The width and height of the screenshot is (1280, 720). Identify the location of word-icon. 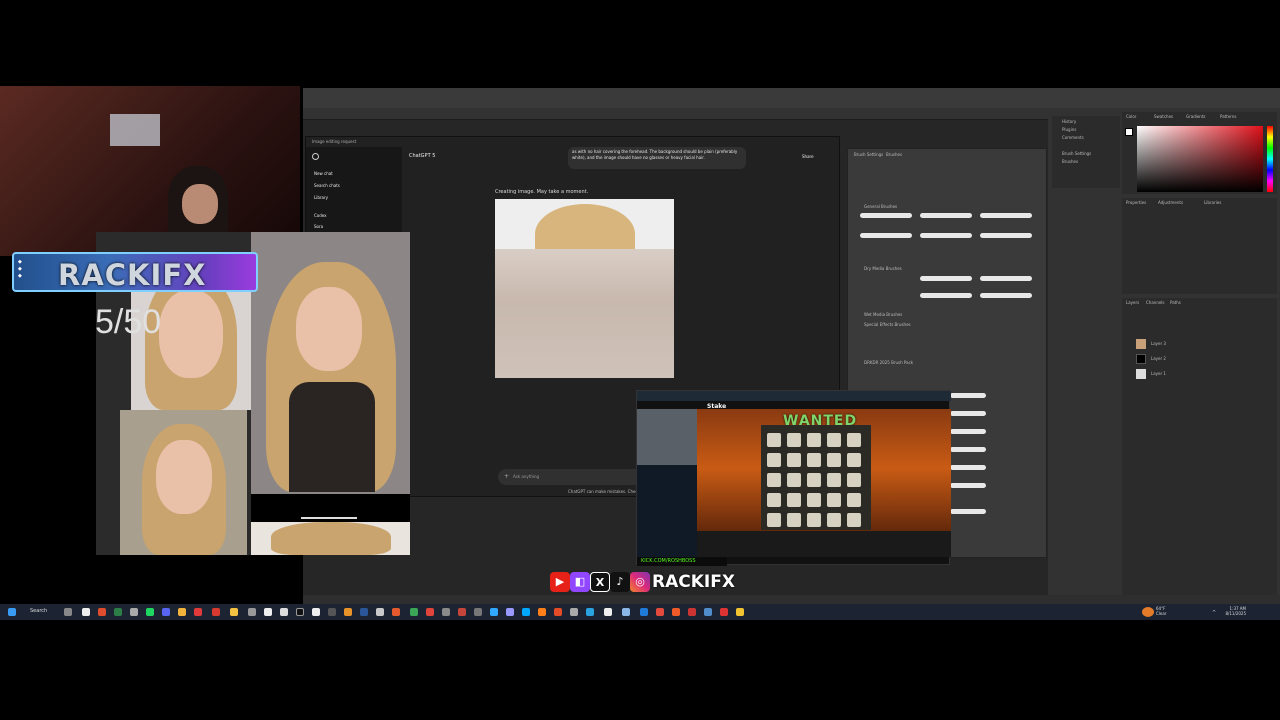
(364, 612).